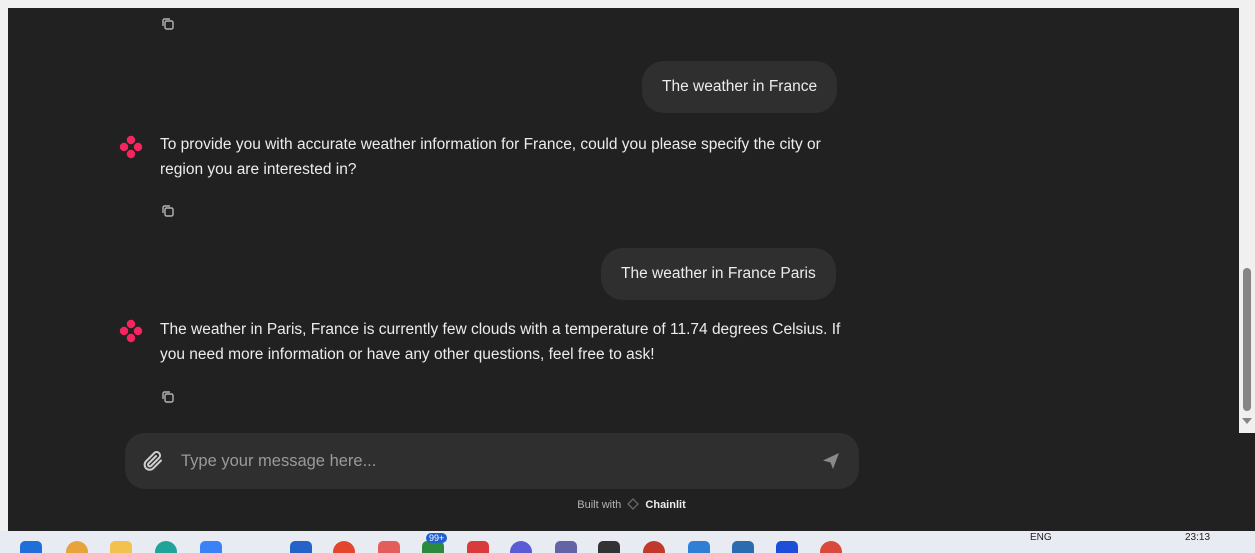 The image size is (1255, 553). What do you see at coordinates (1197, 537) in the screenshot?
I see `clock-time: 23:13` at bounding box center [1197, 537].